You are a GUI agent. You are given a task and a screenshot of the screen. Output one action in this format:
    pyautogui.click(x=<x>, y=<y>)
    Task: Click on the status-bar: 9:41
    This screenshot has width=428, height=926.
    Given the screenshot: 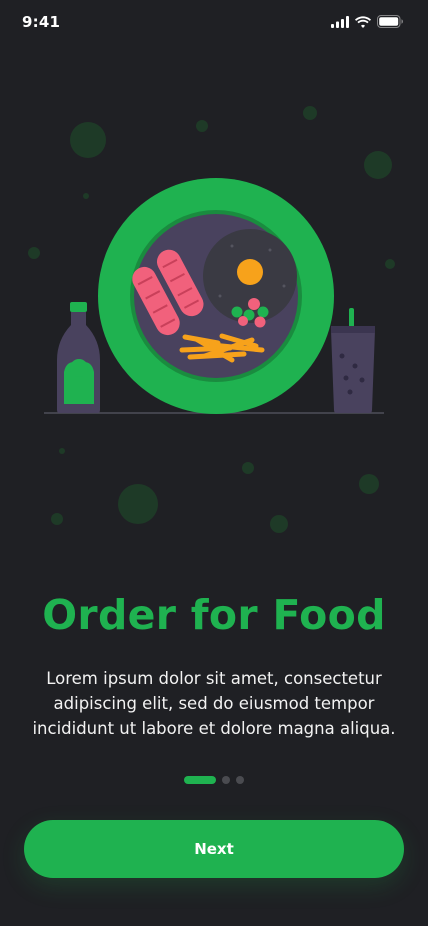 What is the action you would take?
    pyautogui.click(x=214, y=22)
    